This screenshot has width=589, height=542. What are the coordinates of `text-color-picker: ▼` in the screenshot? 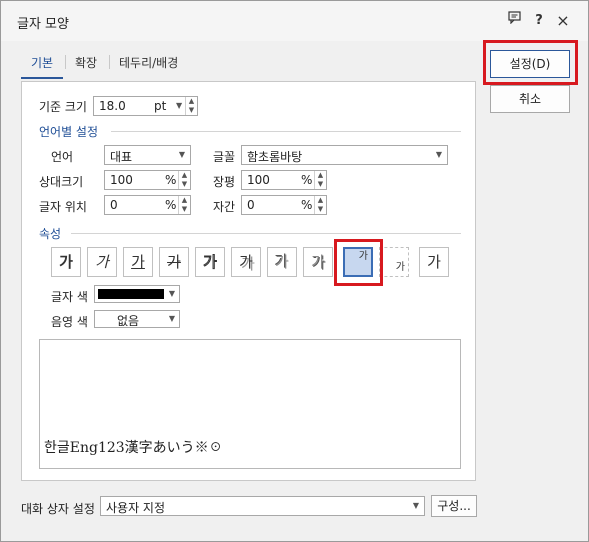 It's located at (137, 294).